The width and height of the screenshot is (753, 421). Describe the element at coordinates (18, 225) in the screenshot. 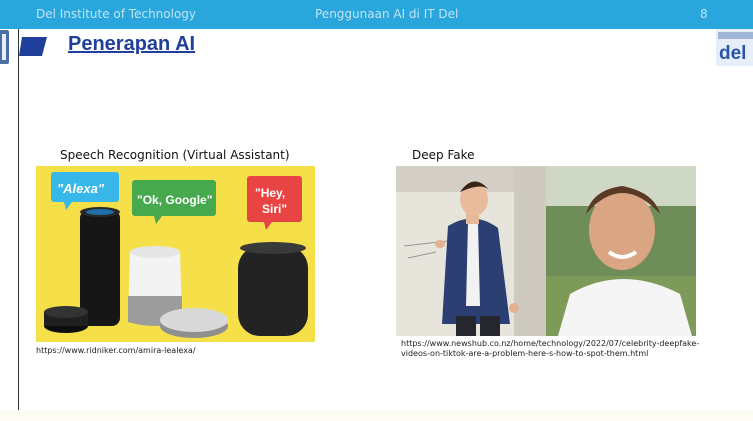

I see `left-divider-line` at that location.